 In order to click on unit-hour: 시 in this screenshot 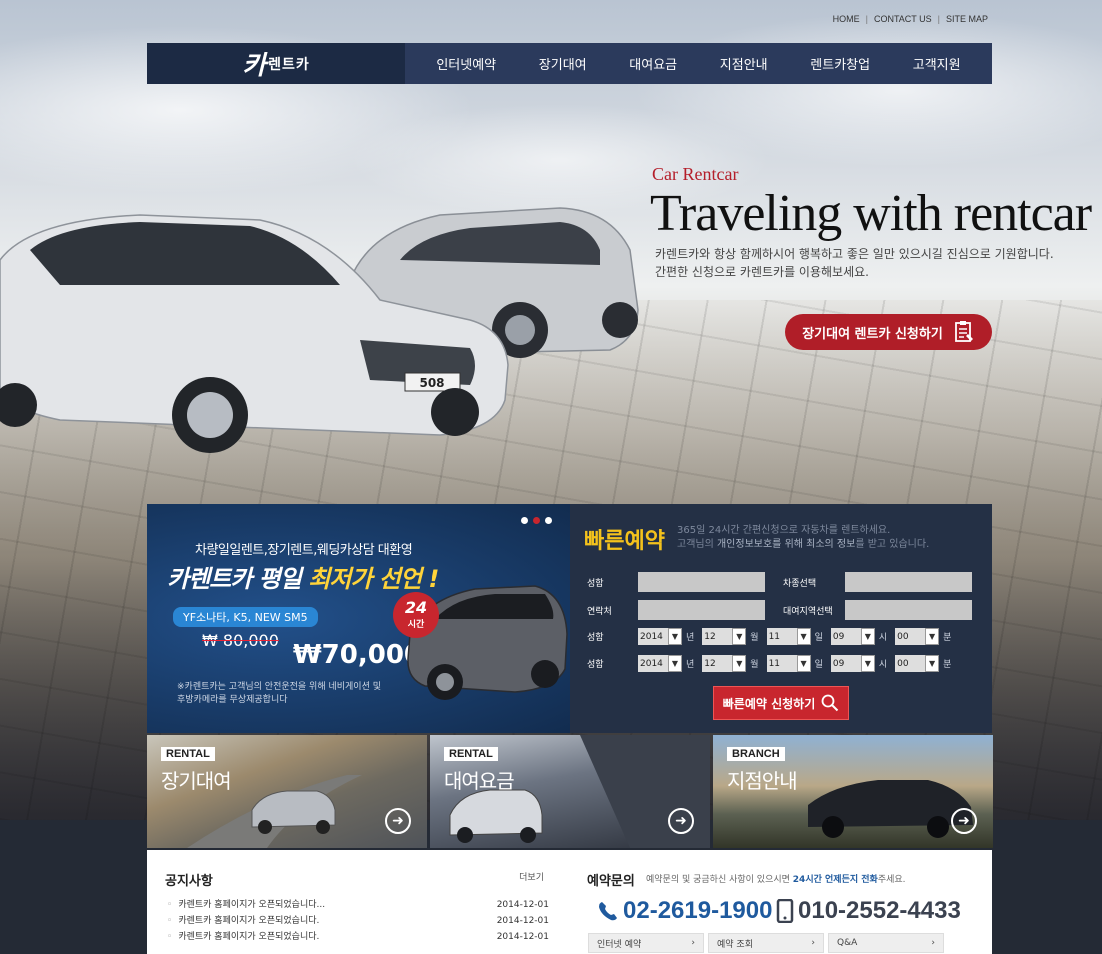, I will do `click(883, 638)`.